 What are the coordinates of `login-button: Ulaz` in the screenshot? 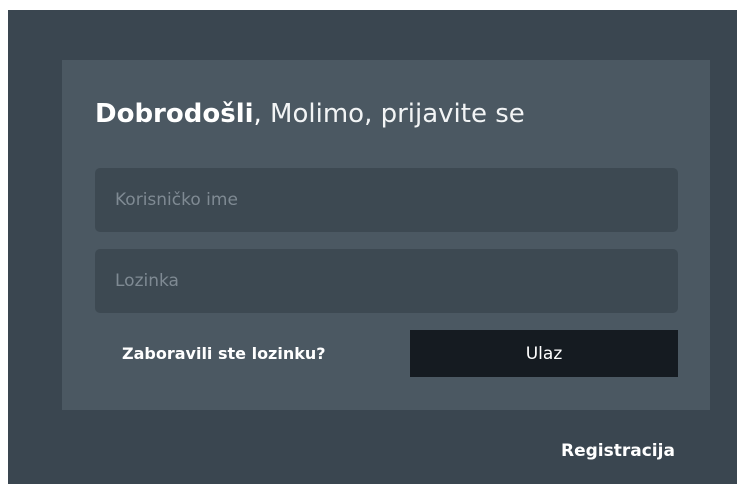 It's located at (544, 353).